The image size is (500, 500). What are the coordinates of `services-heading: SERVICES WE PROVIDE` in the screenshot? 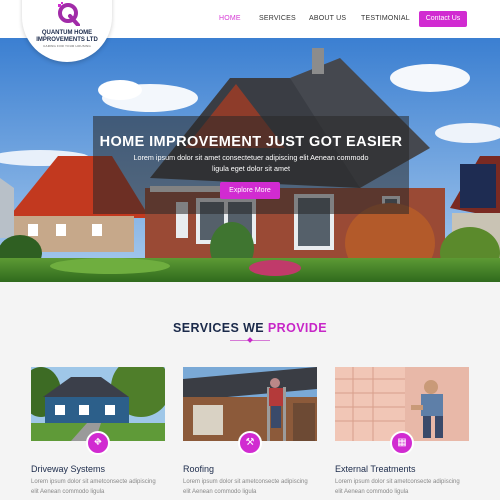 It's located at (250, 328).